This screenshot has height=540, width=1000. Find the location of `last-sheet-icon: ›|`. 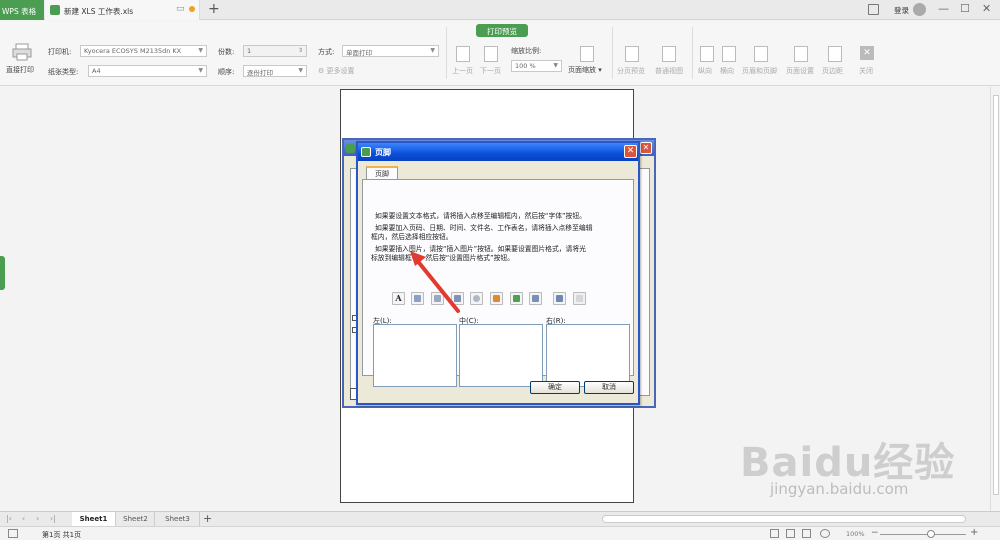

last-sheet-icon: ›| is located at coordinates (53, 518).